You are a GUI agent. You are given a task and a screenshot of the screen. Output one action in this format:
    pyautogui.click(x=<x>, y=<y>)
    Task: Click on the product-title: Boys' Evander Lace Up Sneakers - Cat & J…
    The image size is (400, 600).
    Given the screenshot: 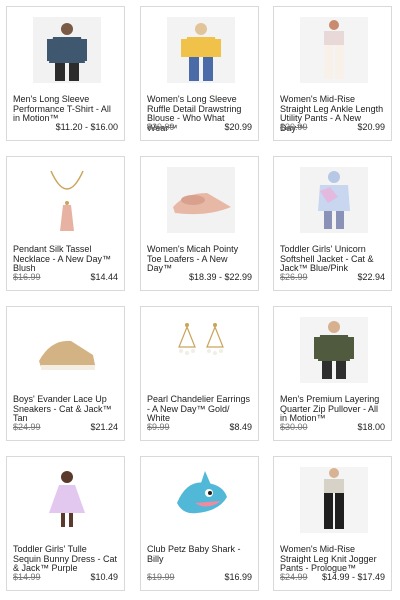 What is the action you would take?
    pyautogui.click(x=68, y=409)
    